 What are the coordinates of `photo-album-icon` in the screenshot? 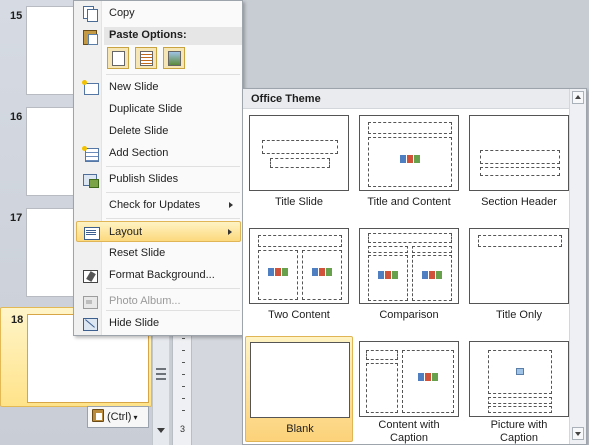 It's located at (90, 301).